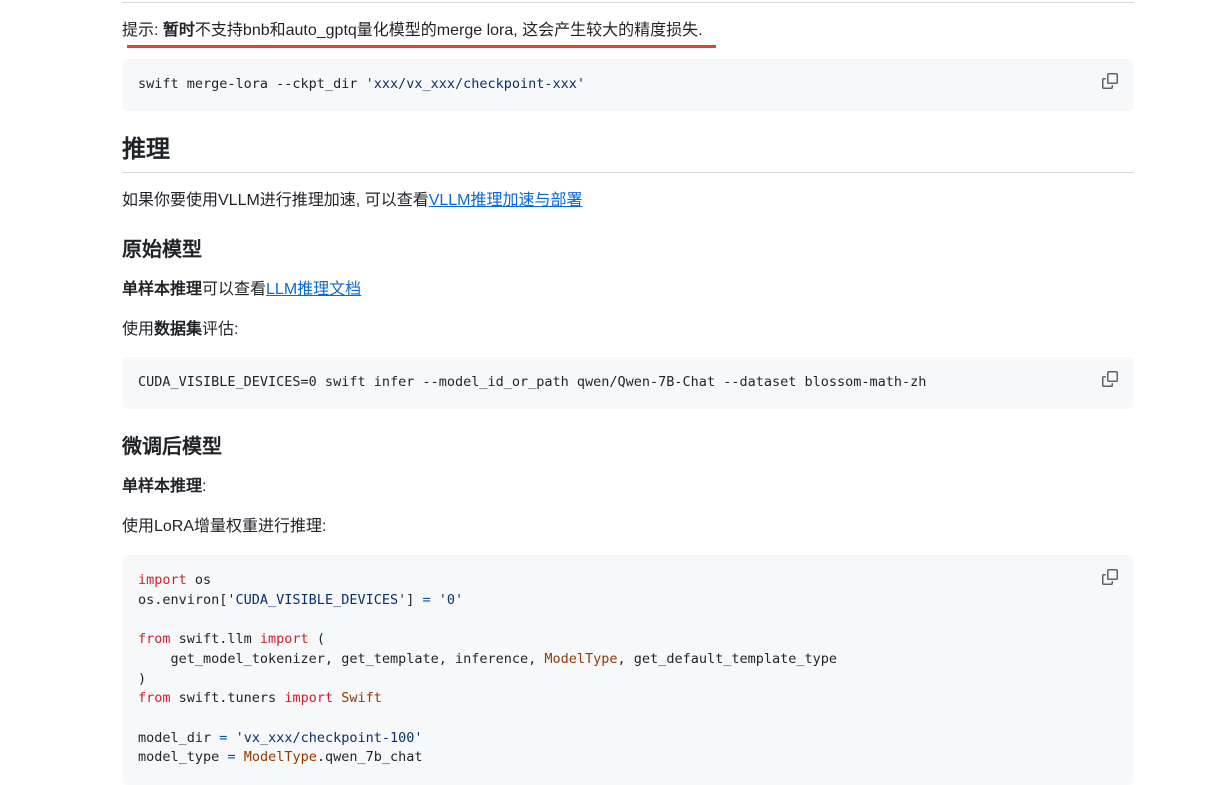 The image size is (1231, 785). Describe the element at coordinates (352, 200) in the screenshot. I see `inference-intro: 如果你要使用VLLM进行推理加速, 可以查看VLLM推理加速与部署` at that location.